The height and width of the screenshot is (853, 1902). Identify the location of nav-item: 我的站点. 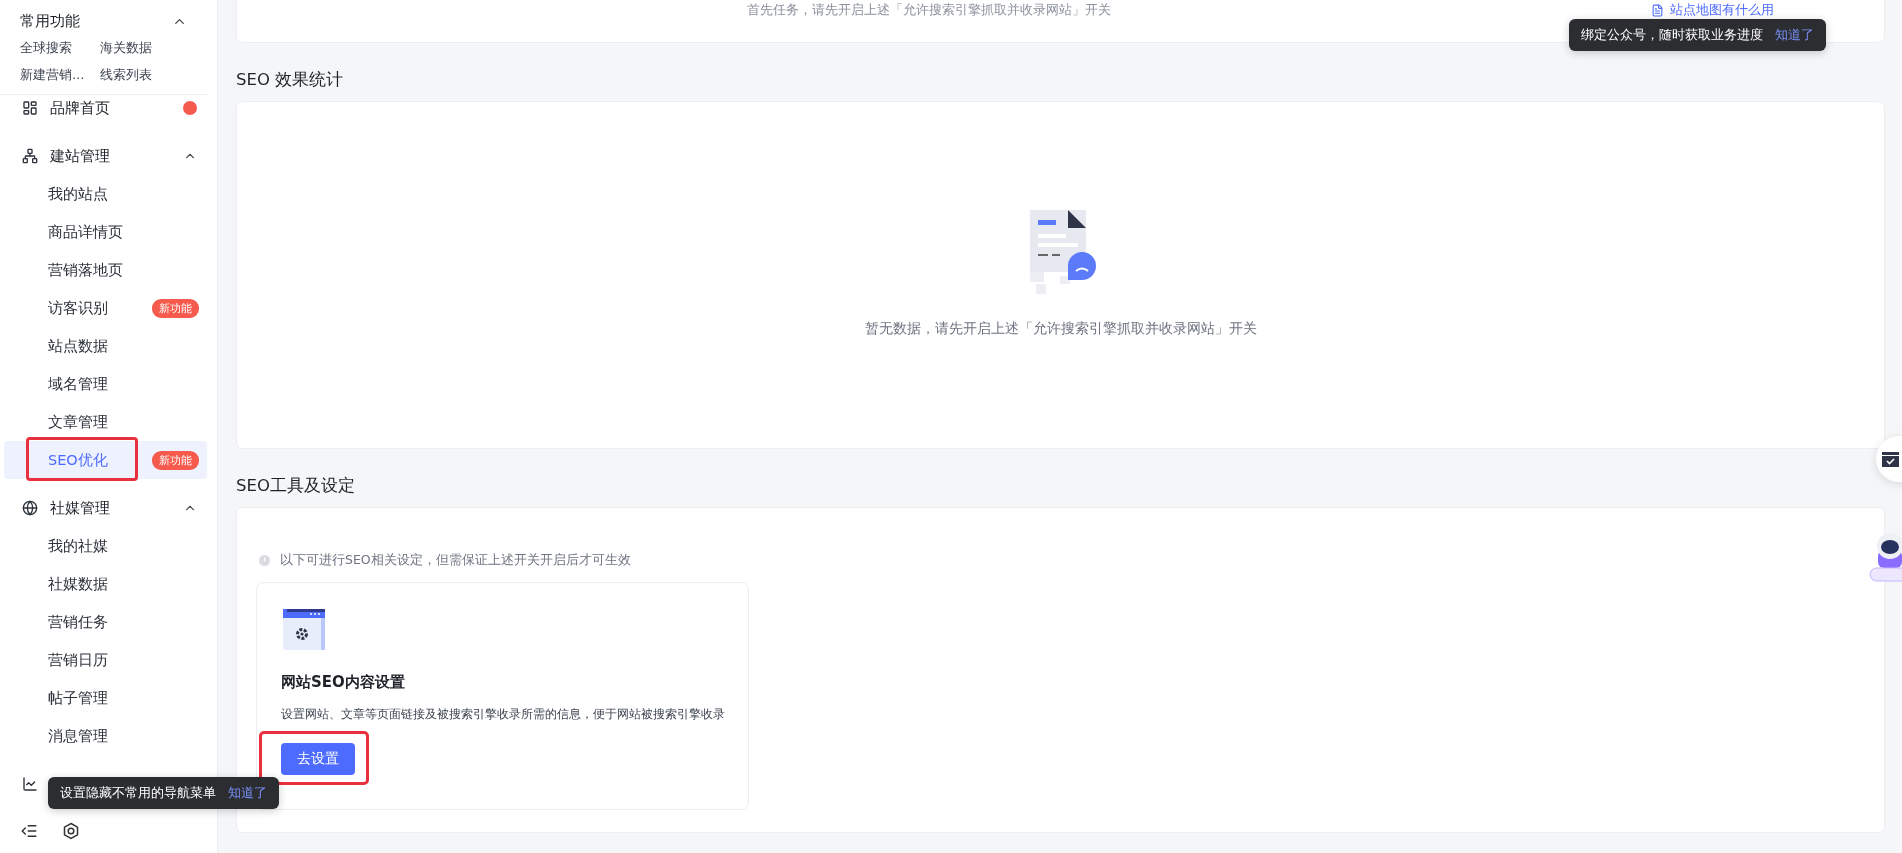
(105, 194).